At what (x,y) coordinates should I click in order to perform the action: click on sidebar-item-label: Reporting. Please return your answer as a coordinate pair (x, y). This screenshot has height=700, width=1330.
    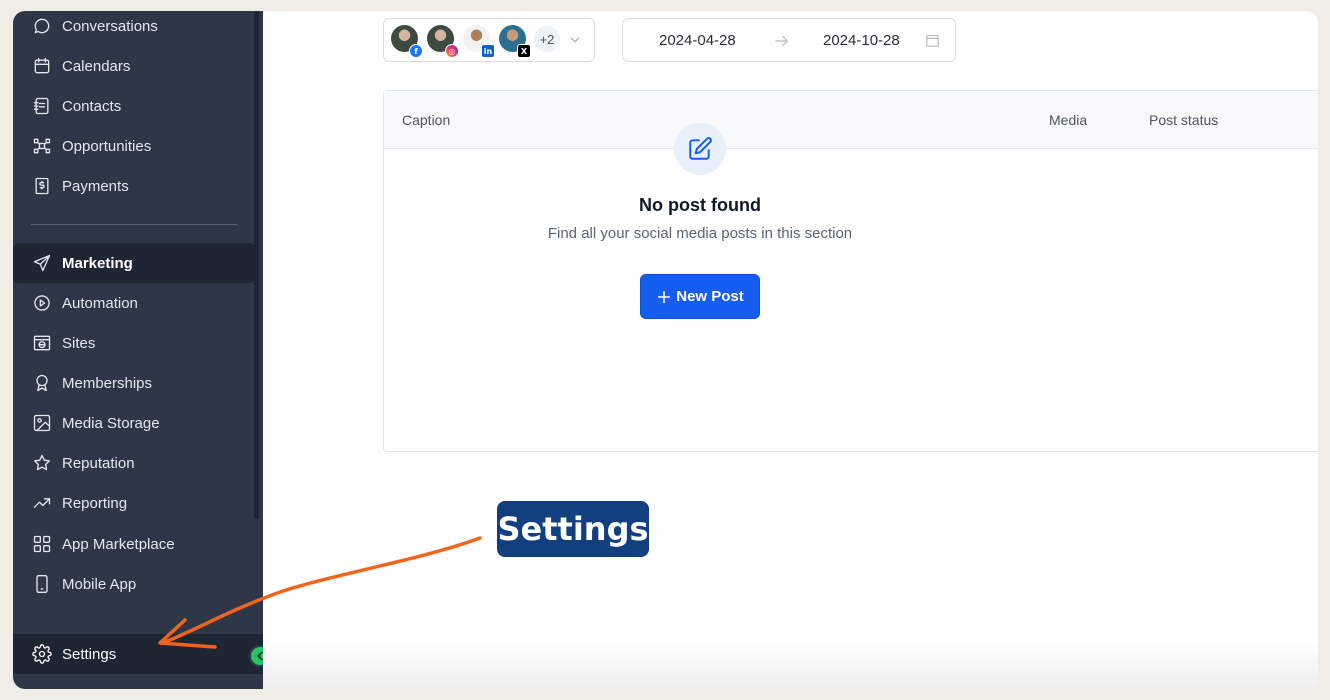
    Looking at the image, I should click on (95, 503).